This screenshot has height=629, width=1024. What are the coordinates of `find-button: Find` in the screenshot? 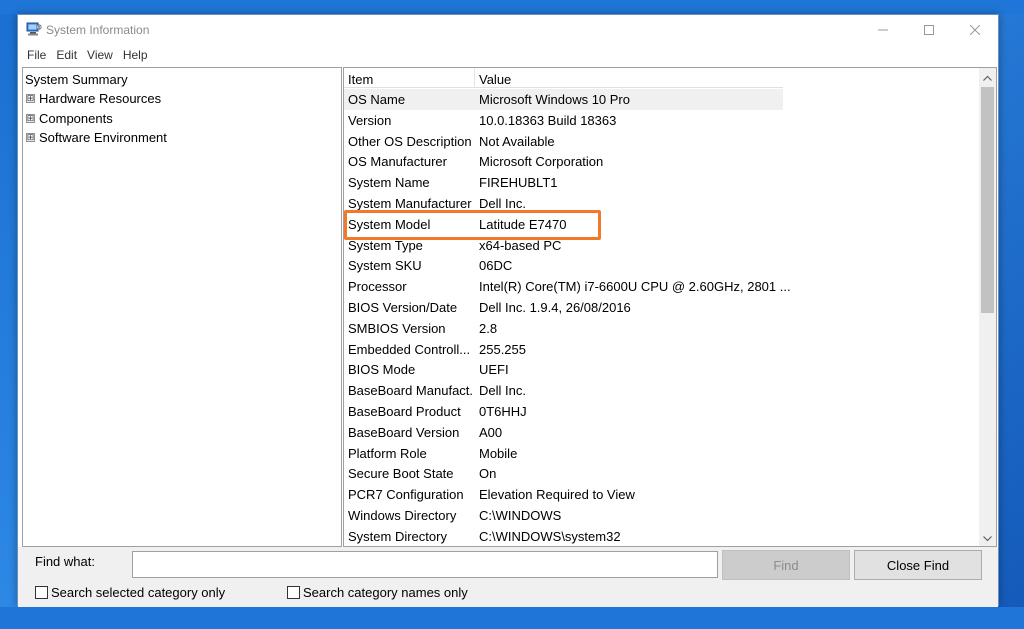 It's located at (786, 565).